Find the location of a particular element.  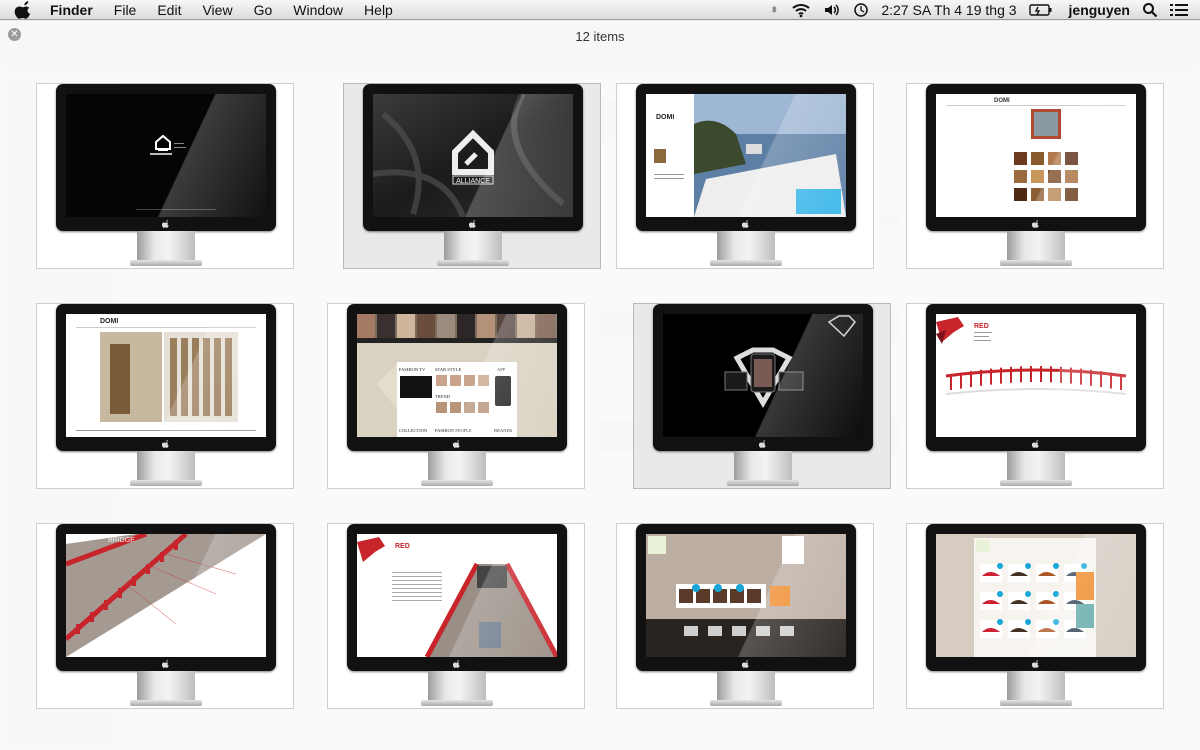

shoes-showcase-screen is located at coordinates (746, 595).